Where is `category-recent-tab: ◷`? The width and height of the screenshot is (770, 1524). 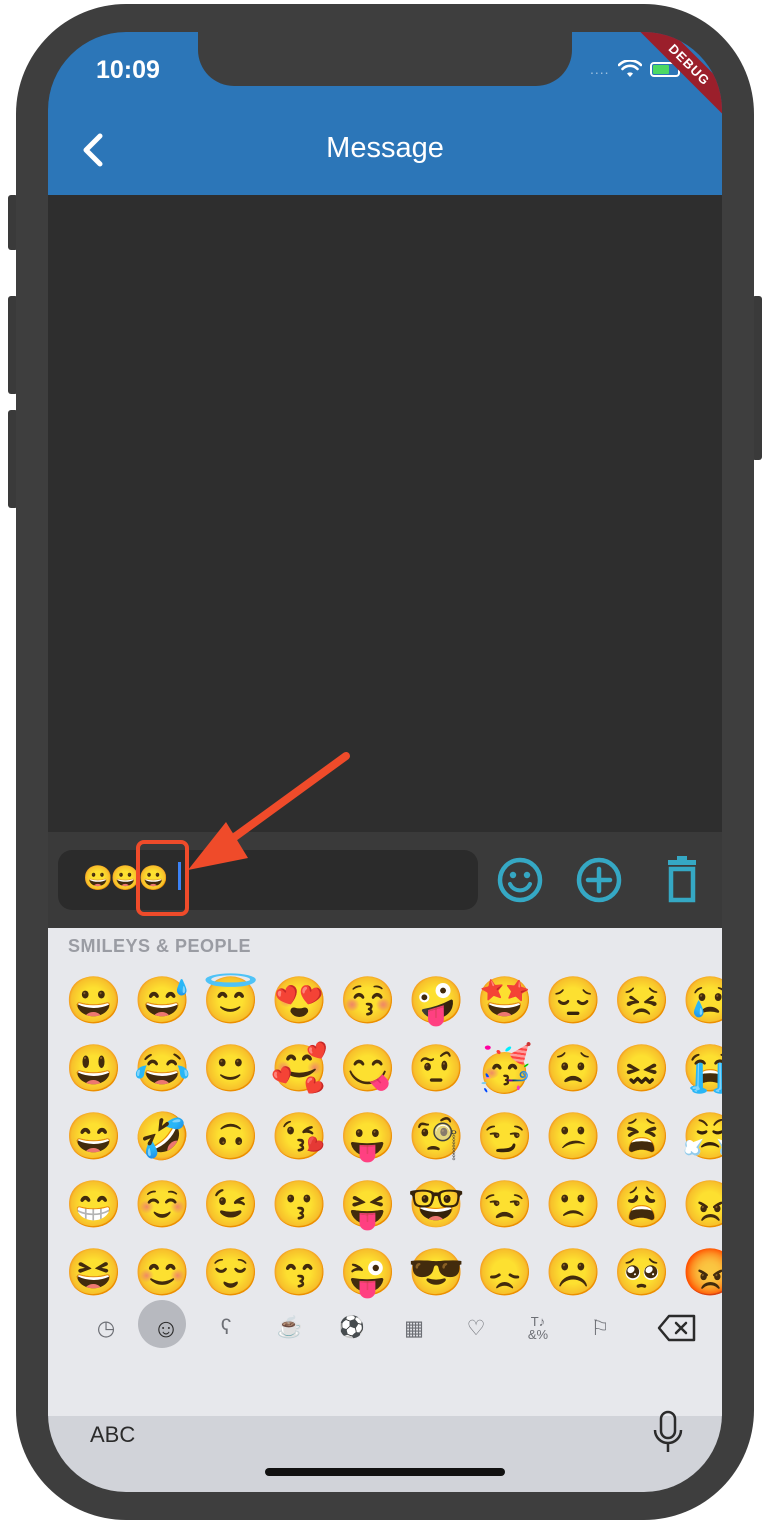
category-recent-tab: ◷ is located at coordinates (106, 1328).